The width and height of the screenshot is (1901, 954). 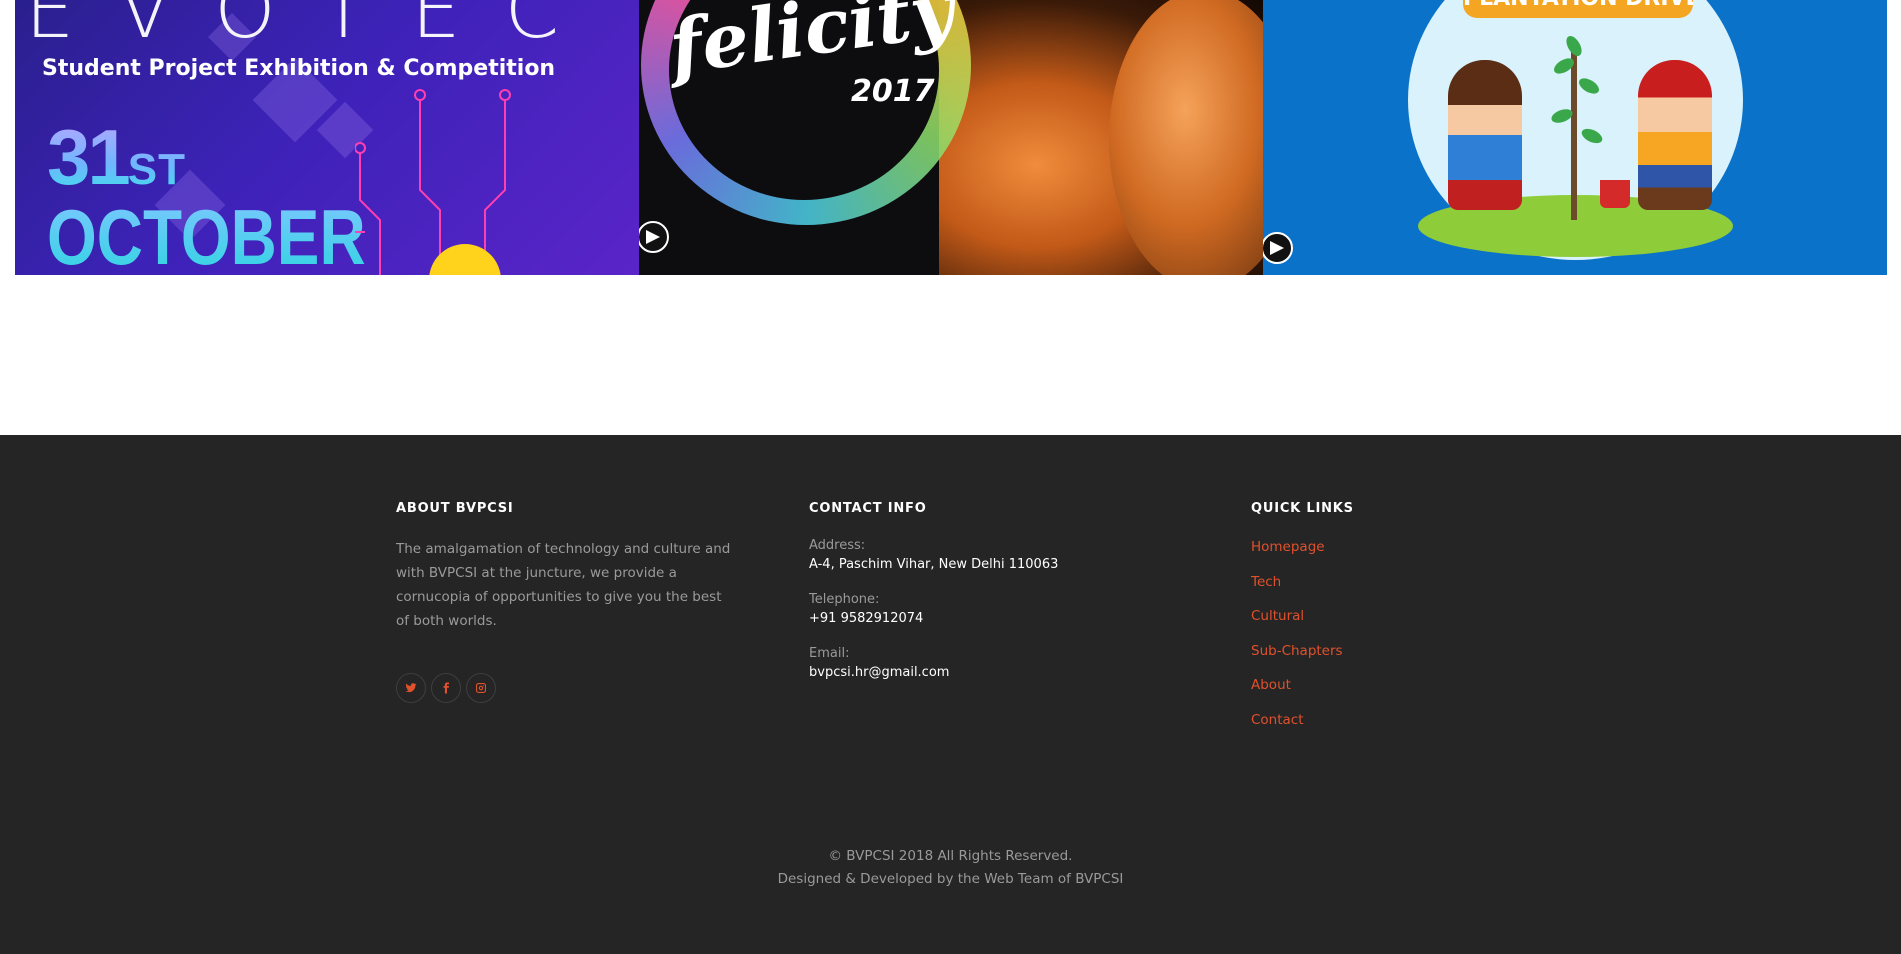 I want to click on evotec-date: 31ST, so click(x=116, y=157).